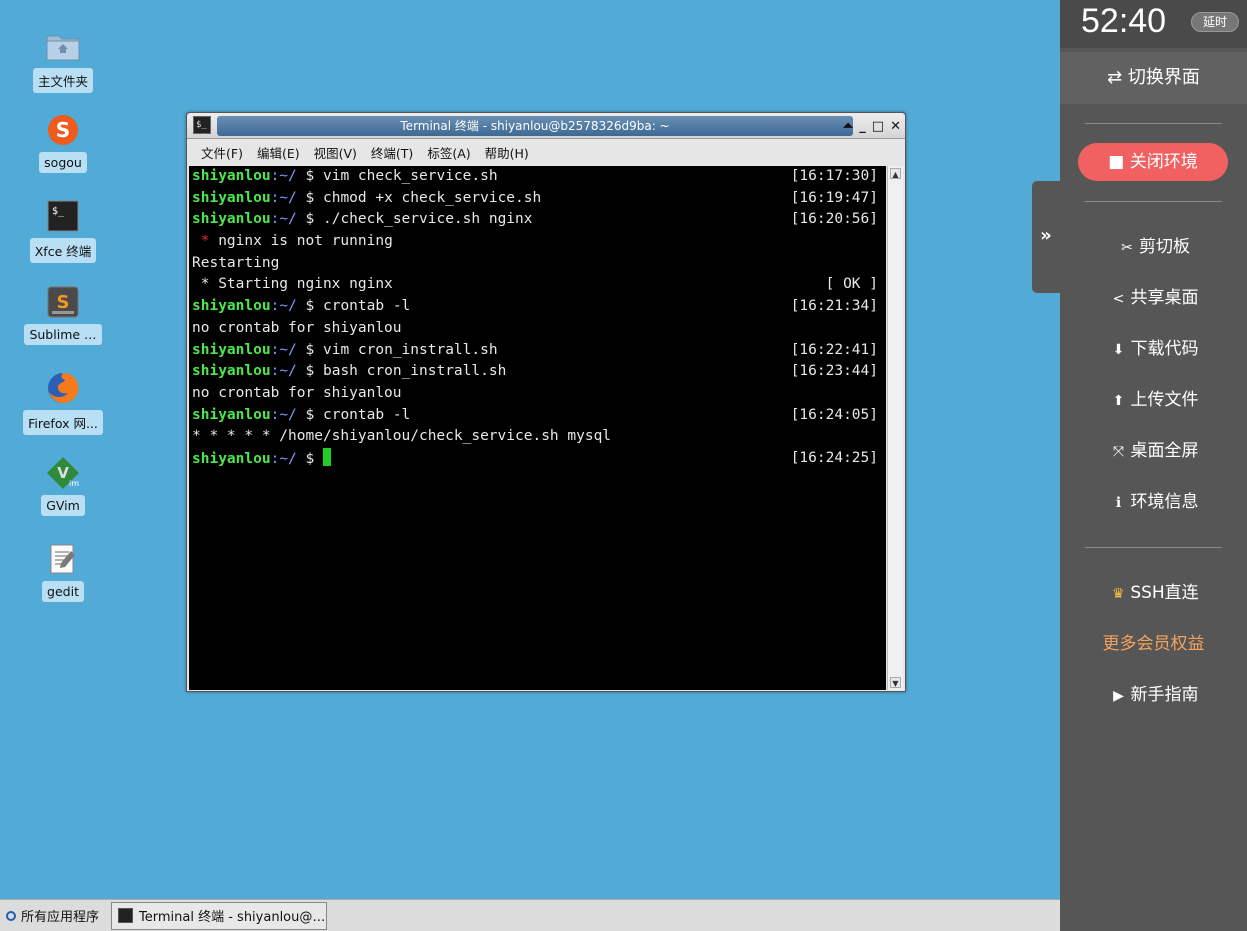 This screenshot has width=1247, height=931. I want to click on timer-value: 52:40, so click(1124, 21).